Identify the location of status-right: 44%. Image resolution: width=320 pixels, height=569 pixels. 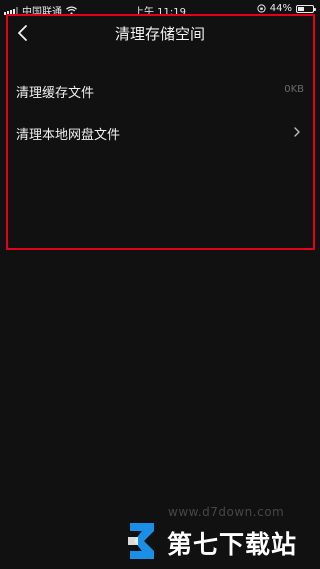
(286, 8).